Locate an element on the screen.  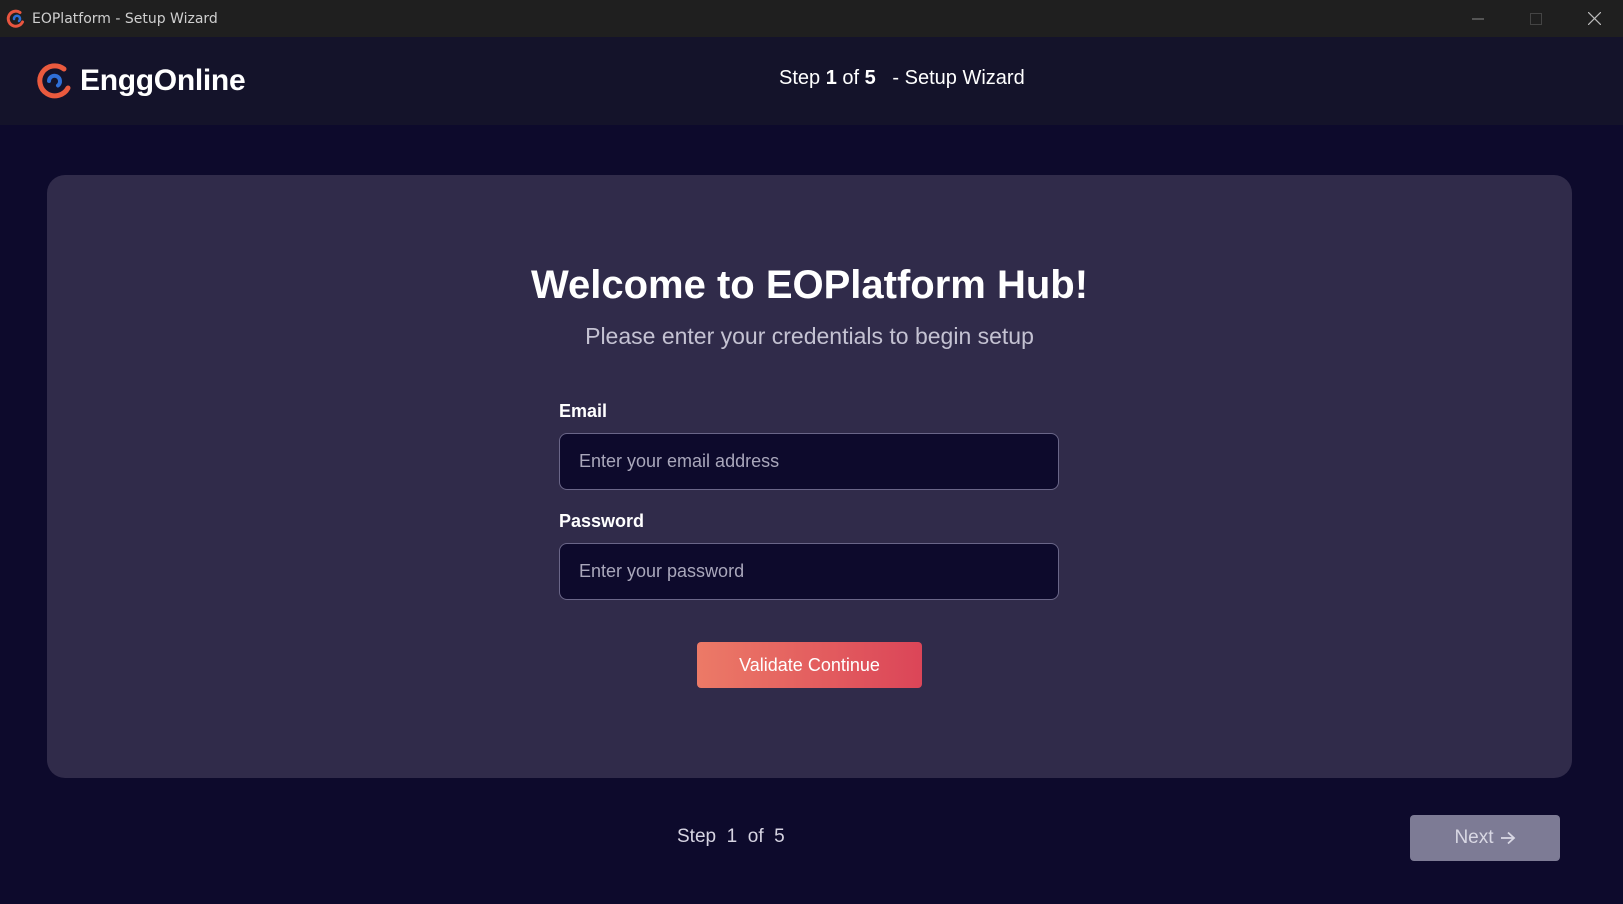
window-title: EOPlatform - Setup Wizard is located at coordinates (125, 18).